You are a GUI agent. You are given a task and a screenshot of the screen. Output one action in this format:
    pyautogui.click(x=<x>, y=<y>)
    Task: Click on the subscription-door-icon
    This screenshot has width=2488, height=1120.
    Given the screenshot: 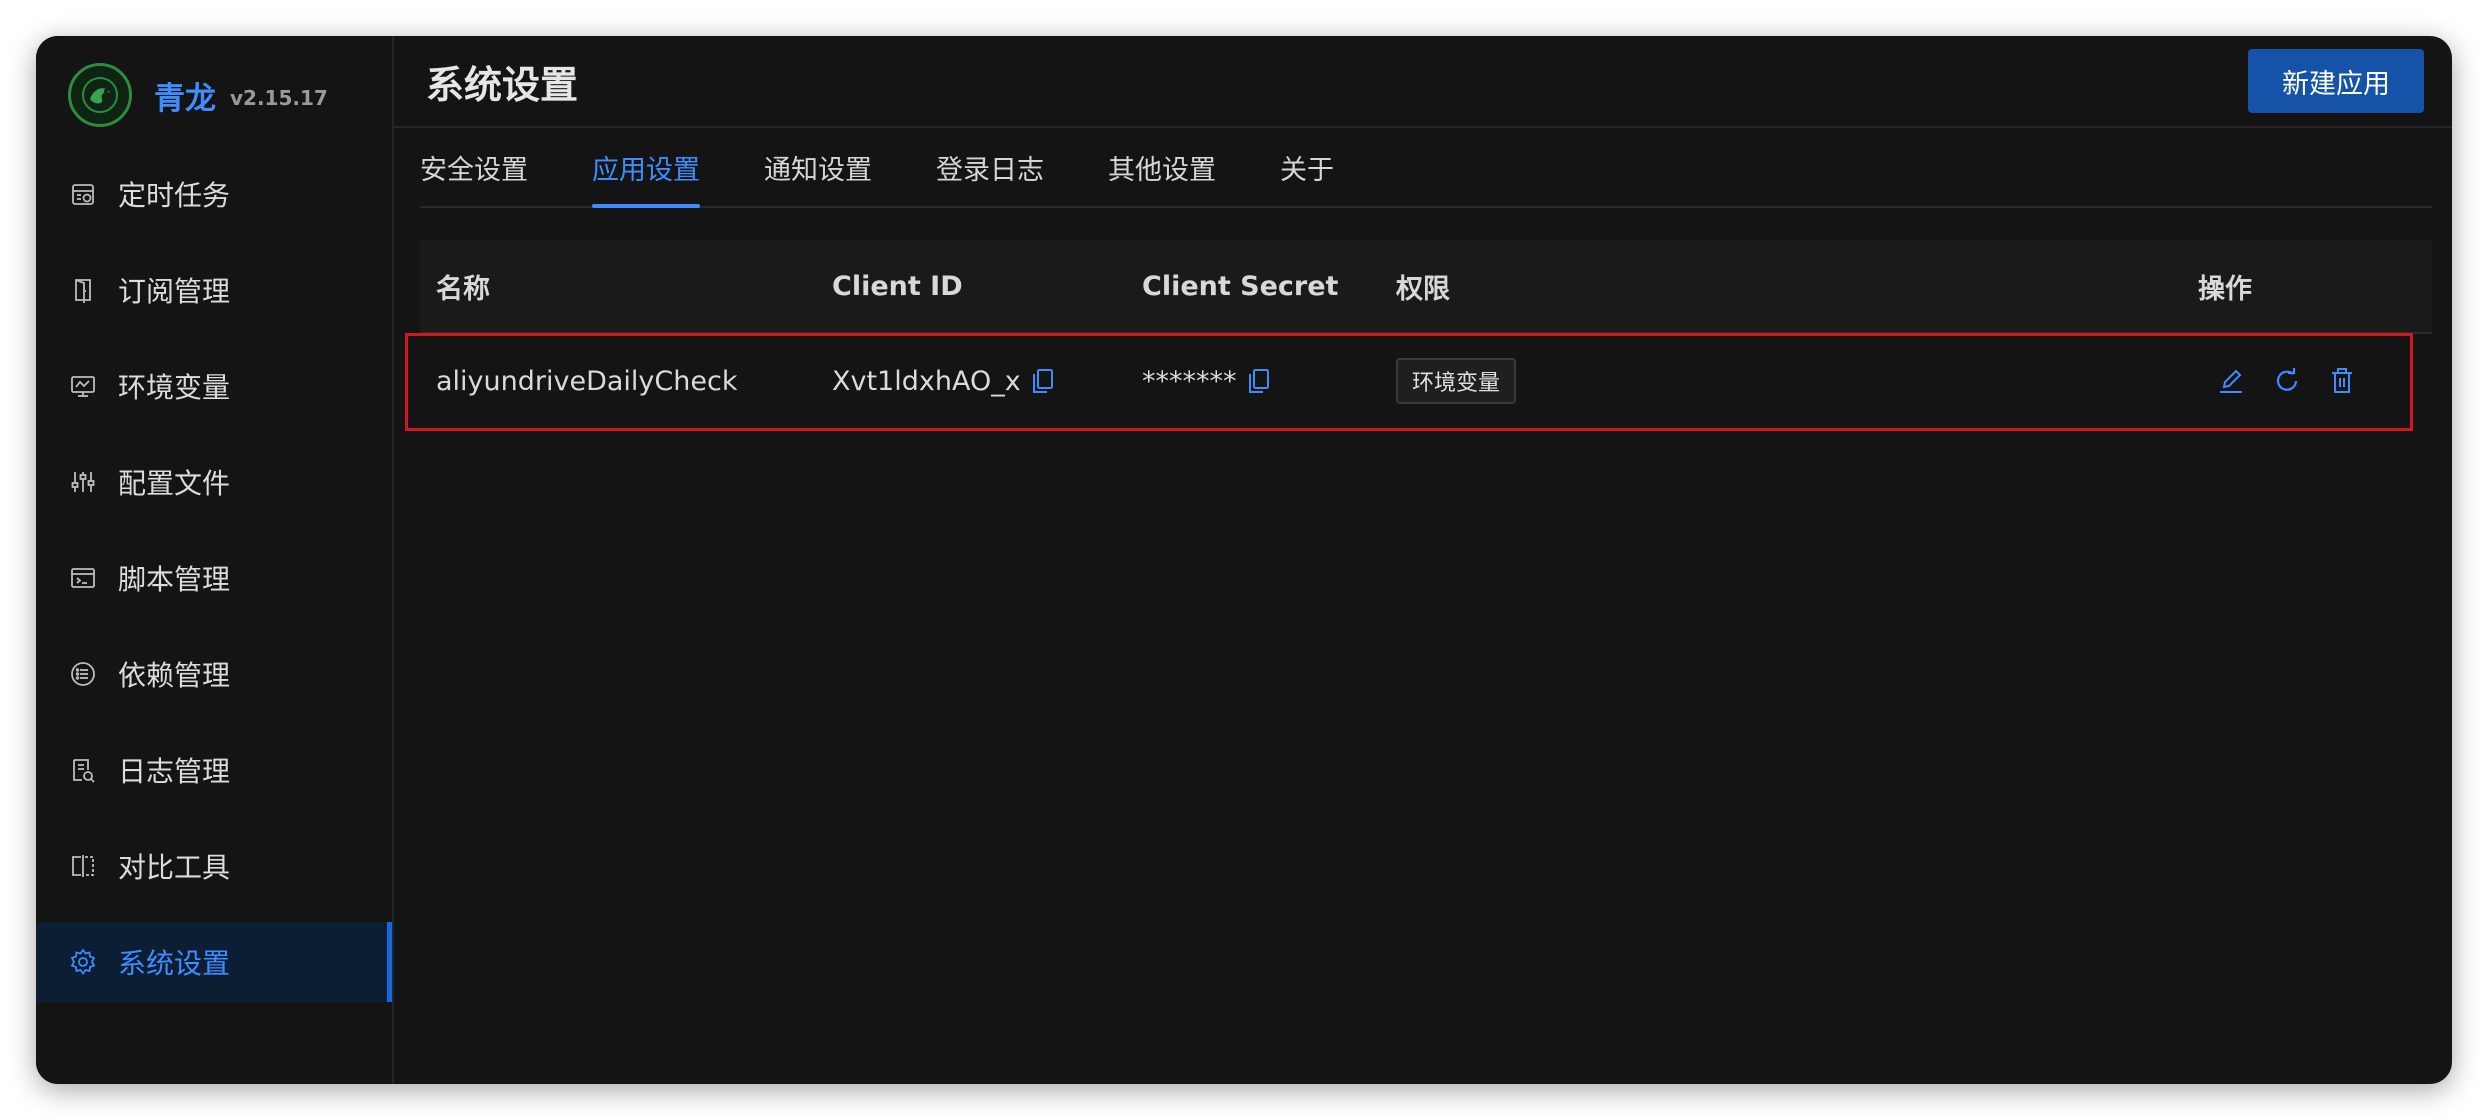 What is the action you would take?
    pyautogui.click(x=83, y=290)
    